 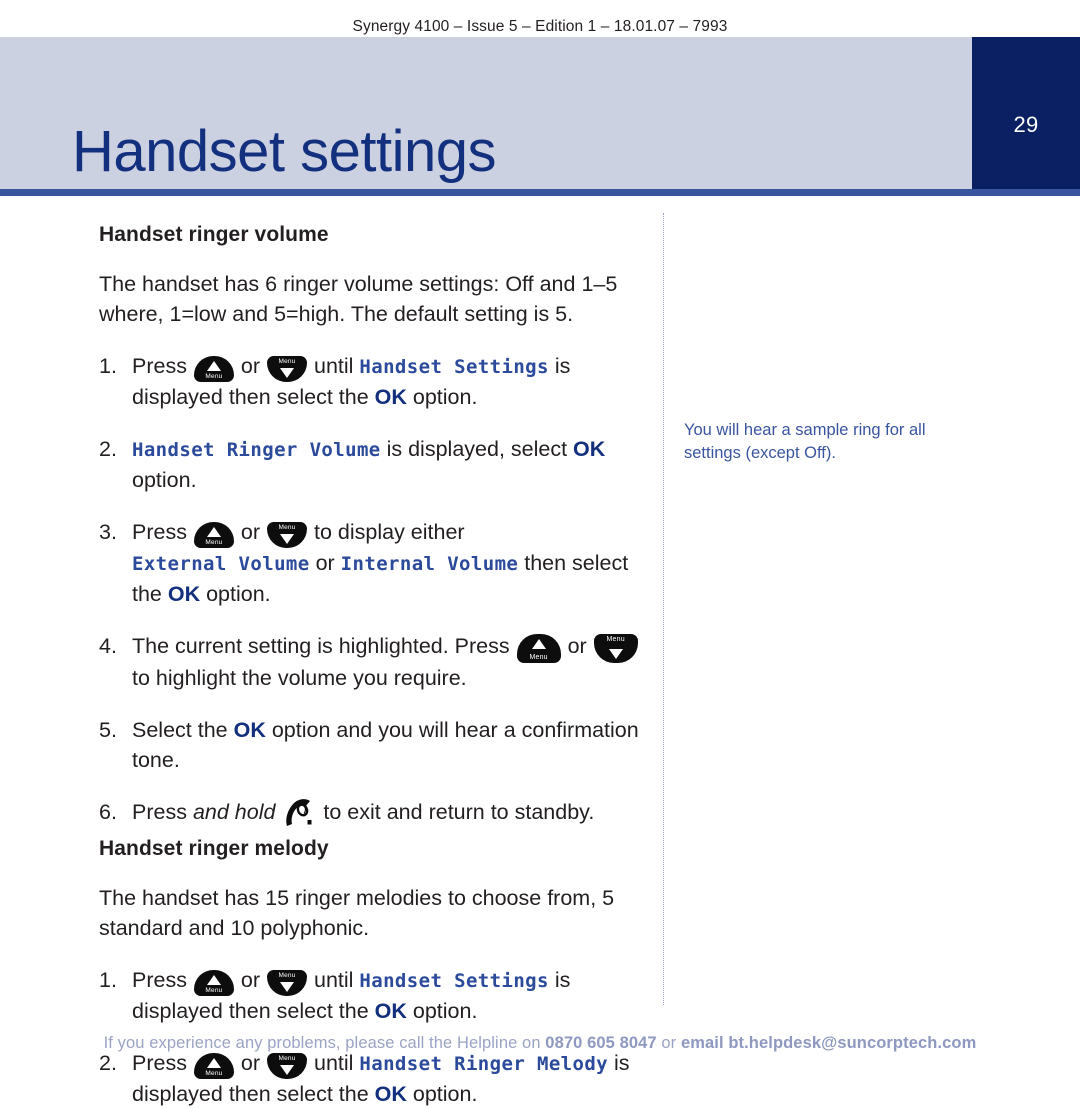 I want to click on step-text: to display either, so click(x=386, y=532).